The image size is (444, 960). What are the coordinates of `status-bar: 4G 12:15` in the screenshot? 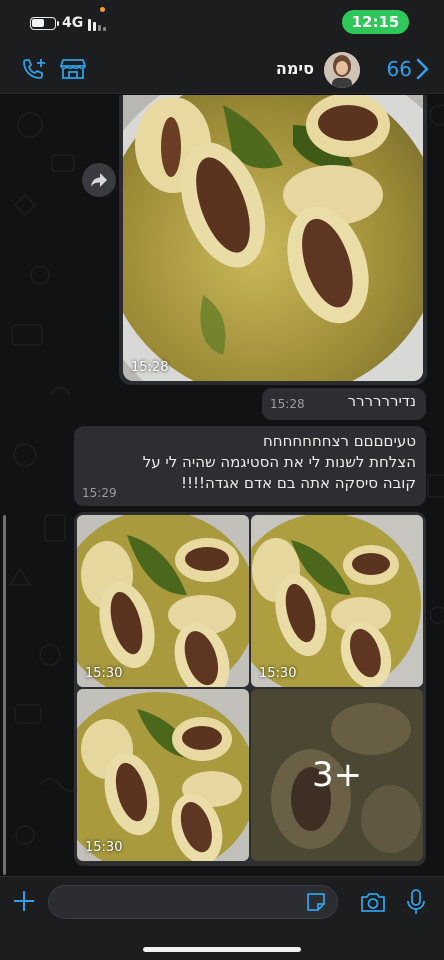 It's located at (222, 22).